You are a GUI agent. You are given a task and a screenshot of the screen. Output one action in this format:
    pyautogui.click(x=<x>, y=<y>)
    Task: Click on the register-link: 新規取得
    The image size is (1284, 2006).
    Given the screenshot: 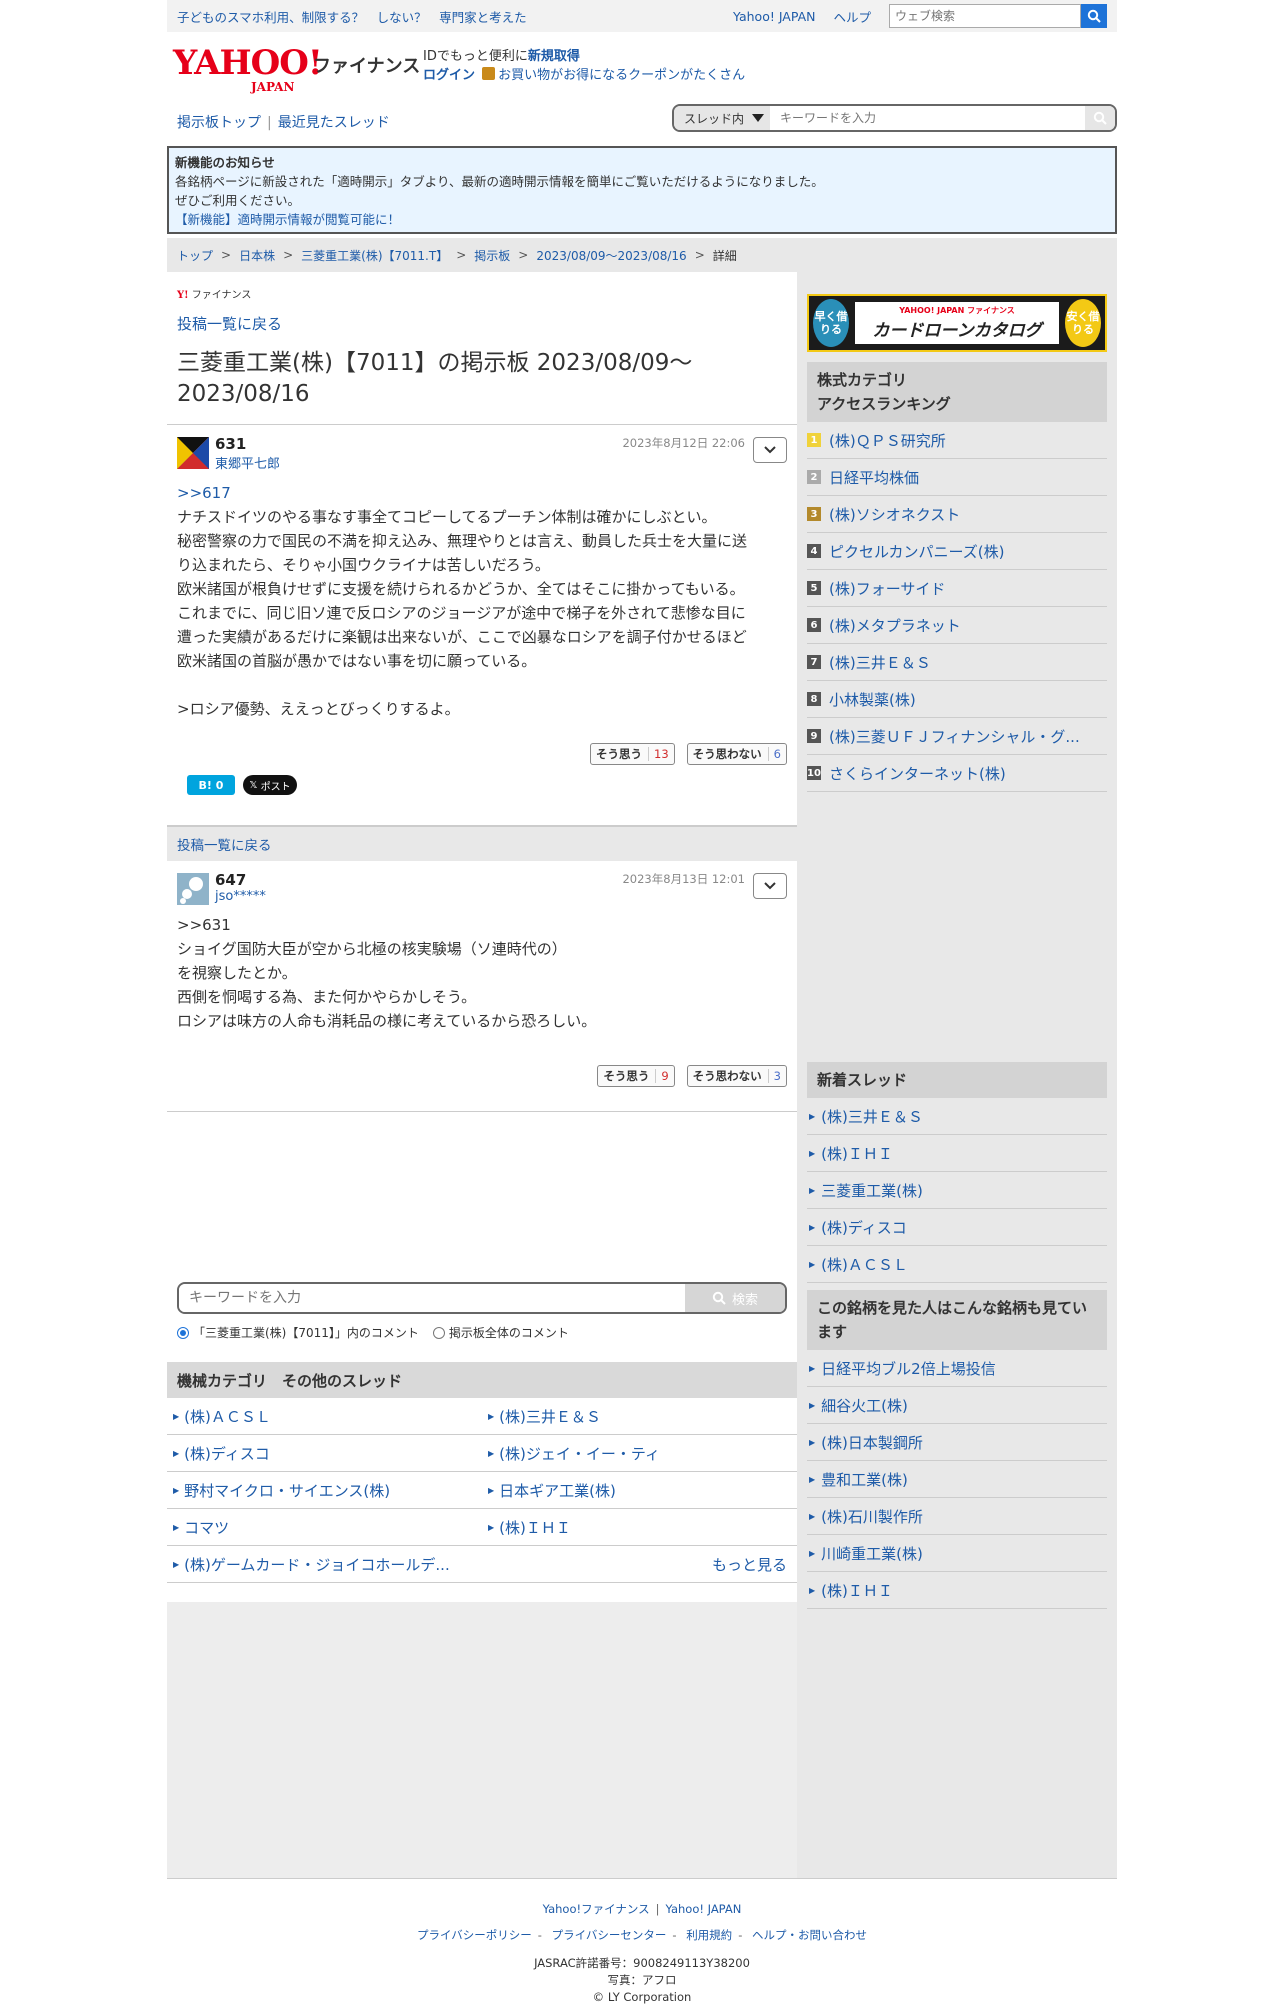 What is the action you would take?
    pyautogui.click(x=554, y=56)
    